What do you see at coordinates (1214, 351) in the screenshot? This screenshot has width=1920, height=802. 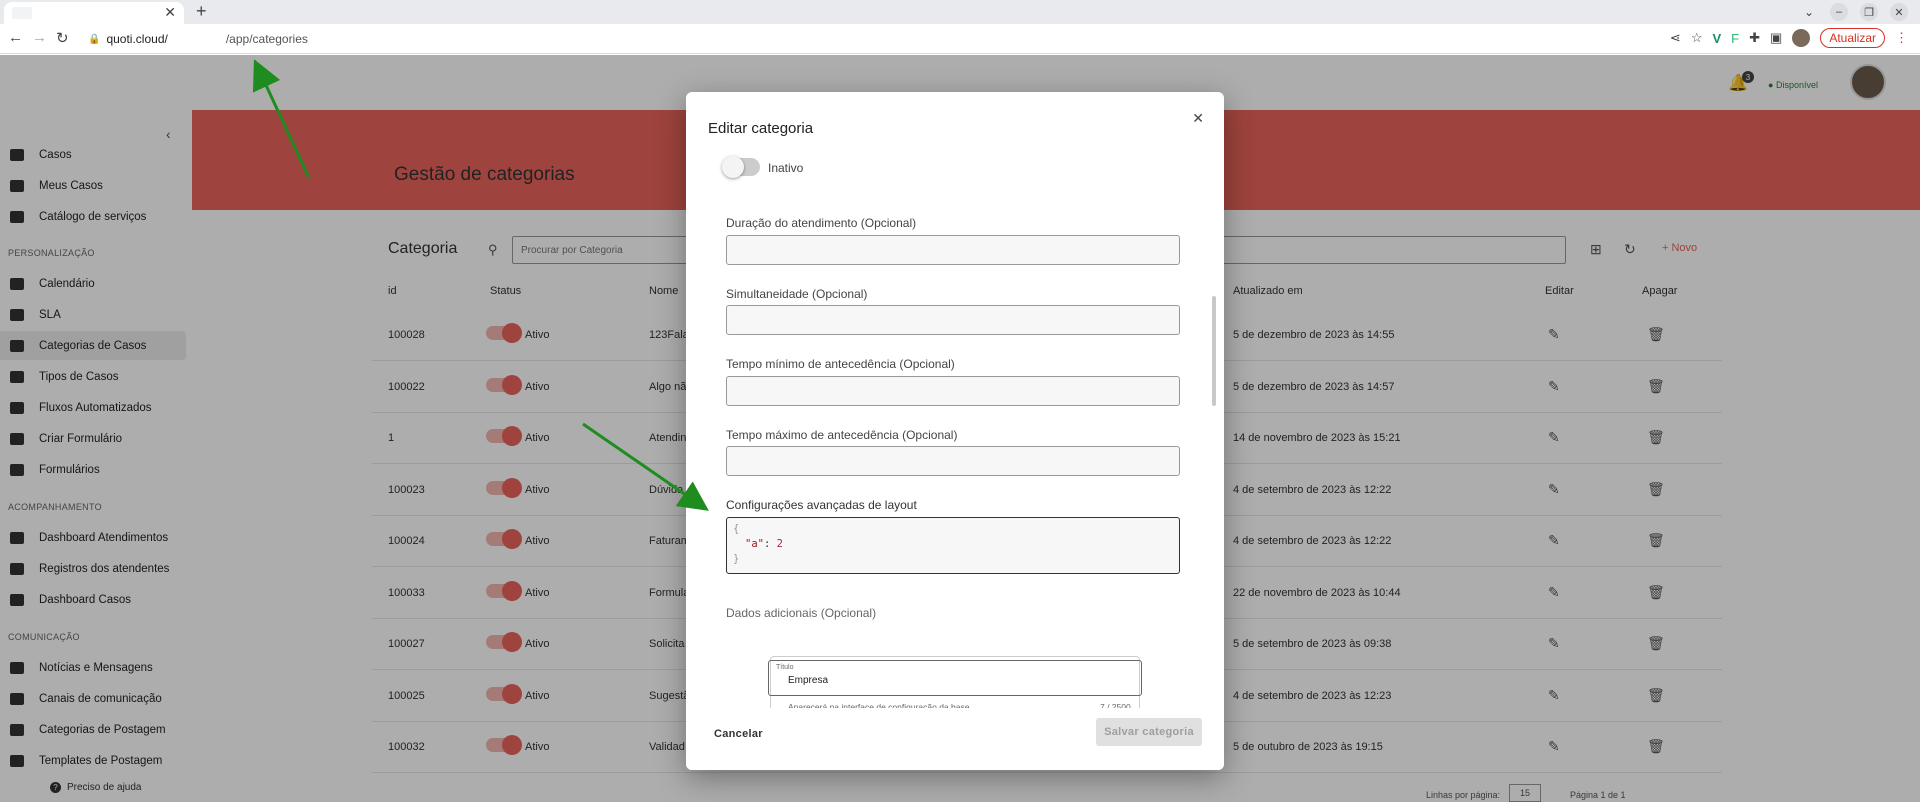 I see `dialog-scrollbar` at bounding box center [1214, 351].